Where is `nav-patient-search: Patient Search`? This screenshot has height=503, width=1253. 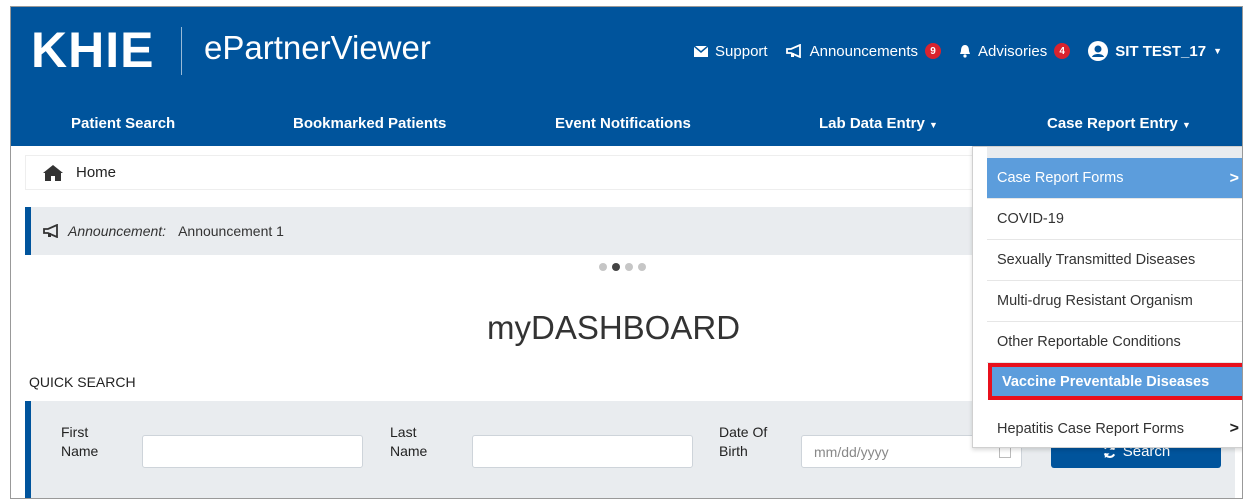 nav-patient-search: Patient Search is located at coordinates (123, 123).